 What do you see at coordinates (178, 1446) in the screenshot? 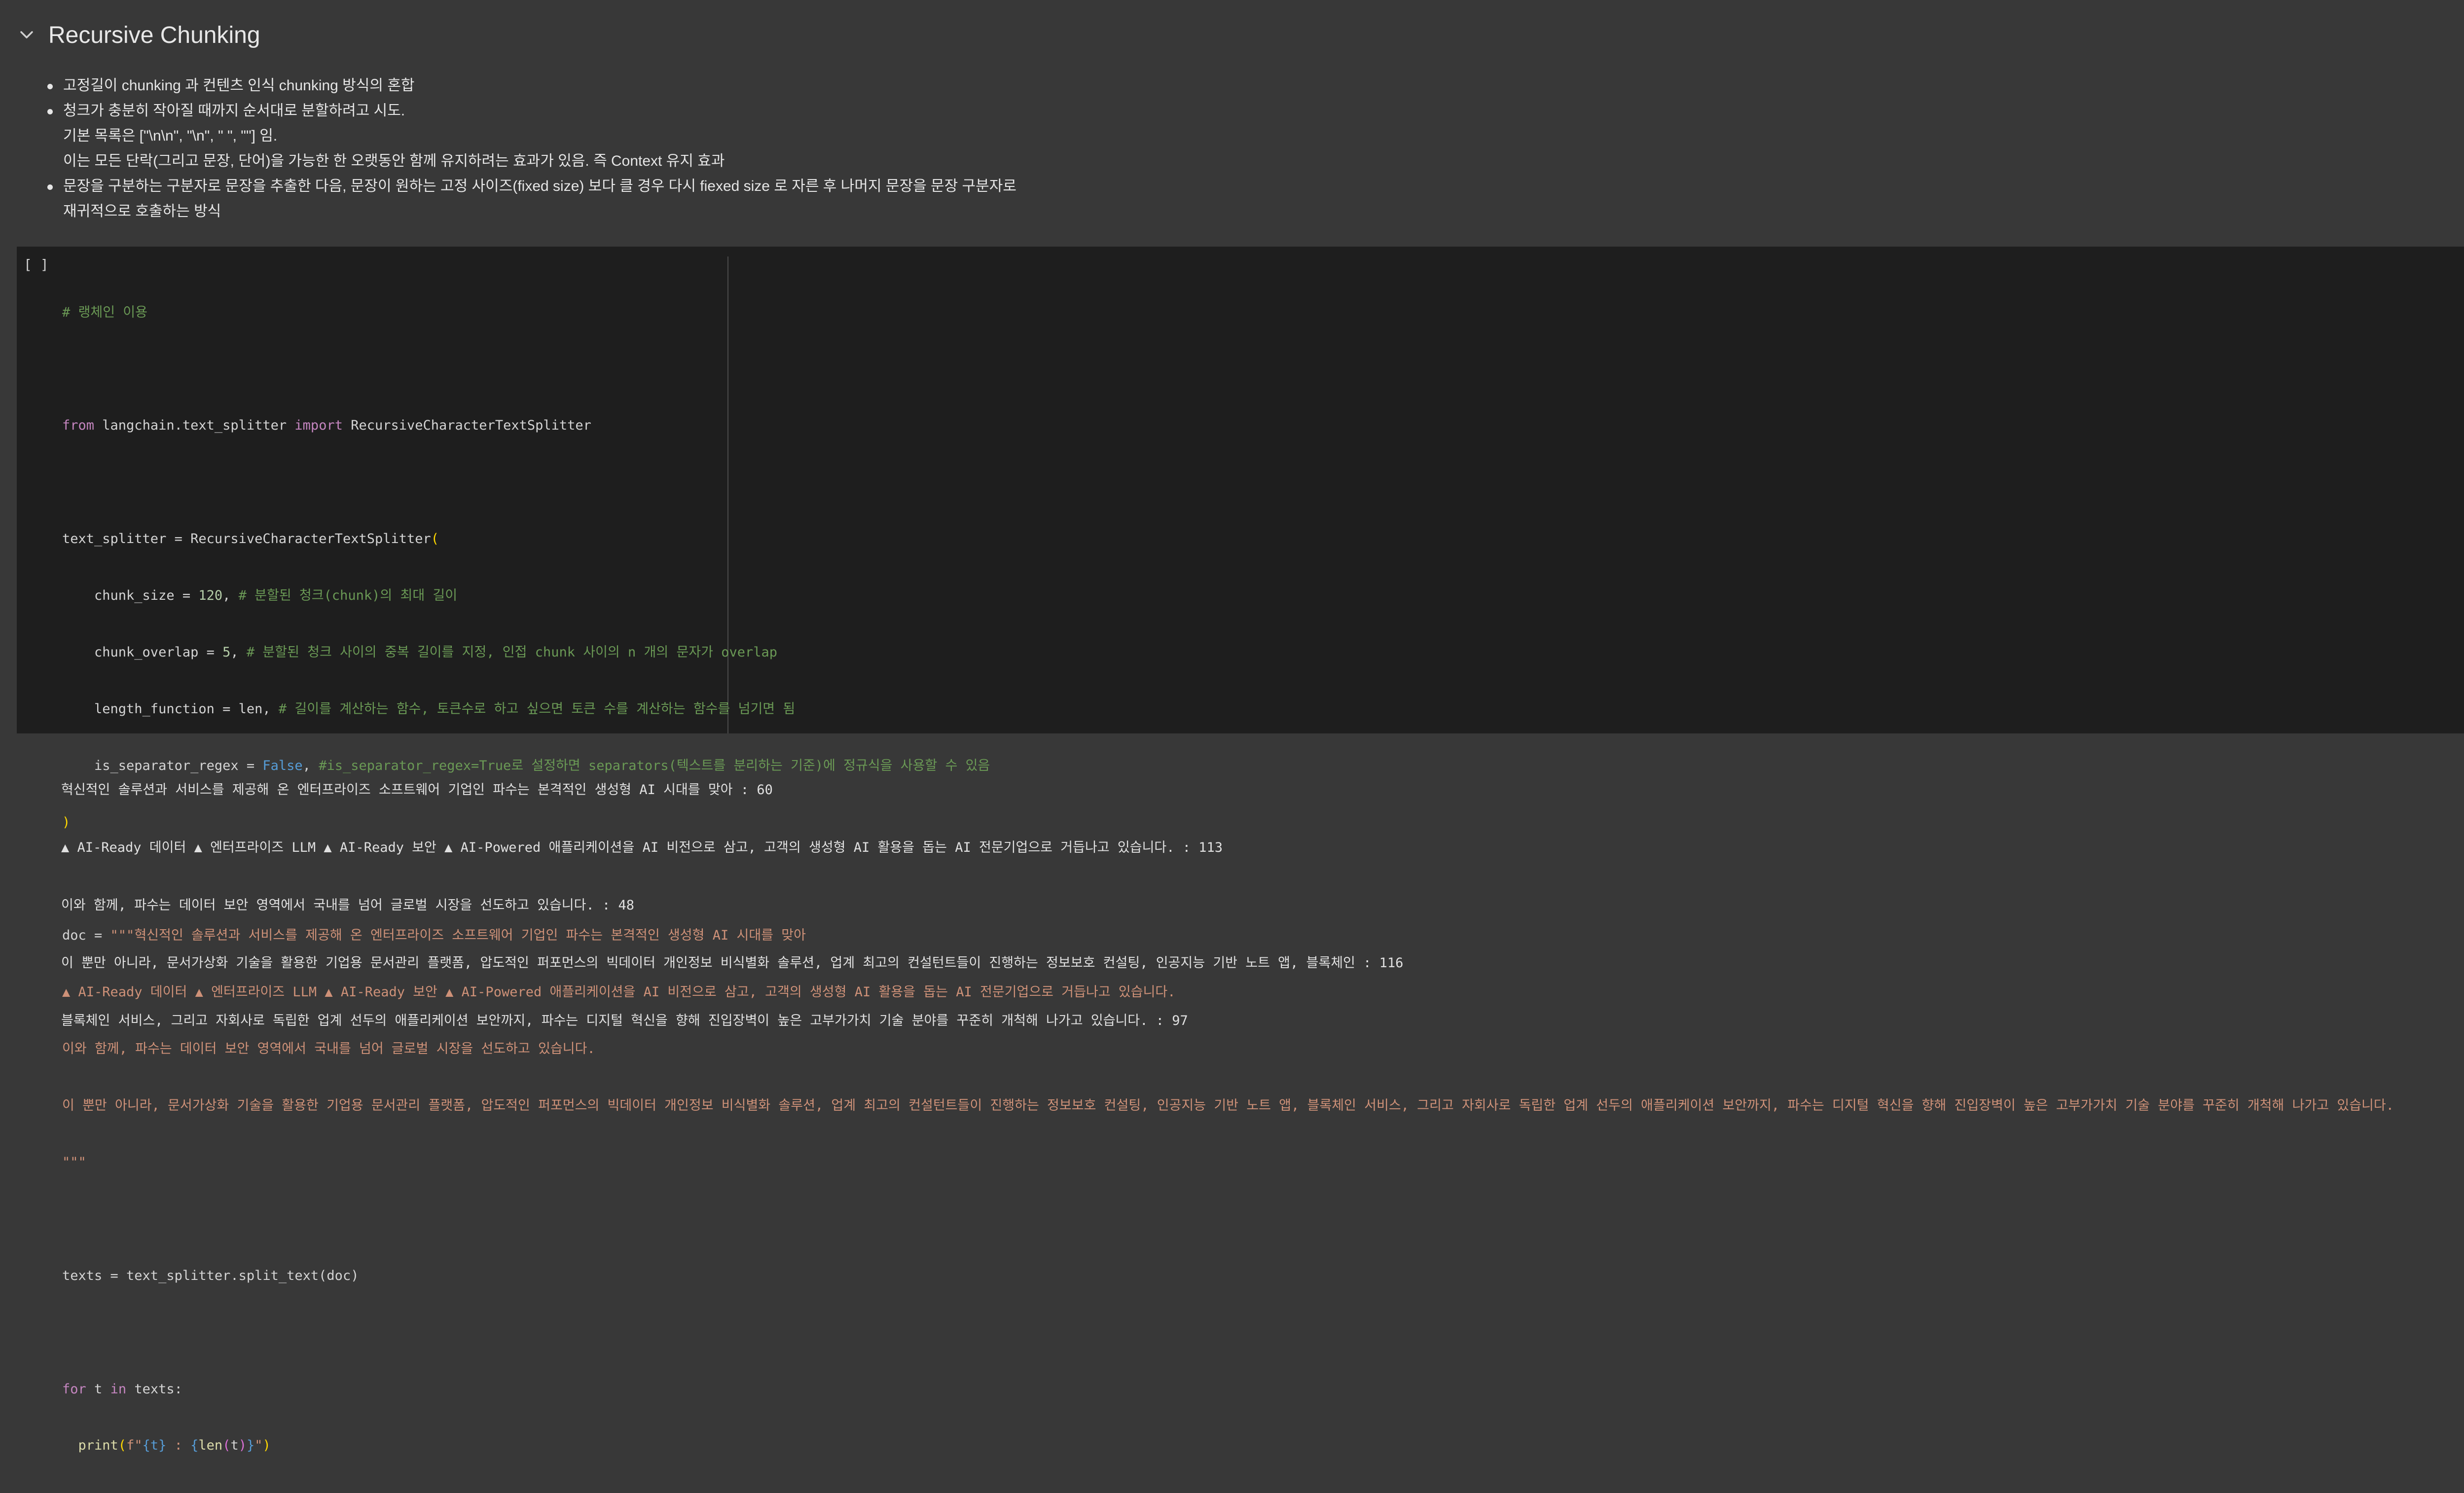
I see `code-string: :` at bounding box center [178, 1446].